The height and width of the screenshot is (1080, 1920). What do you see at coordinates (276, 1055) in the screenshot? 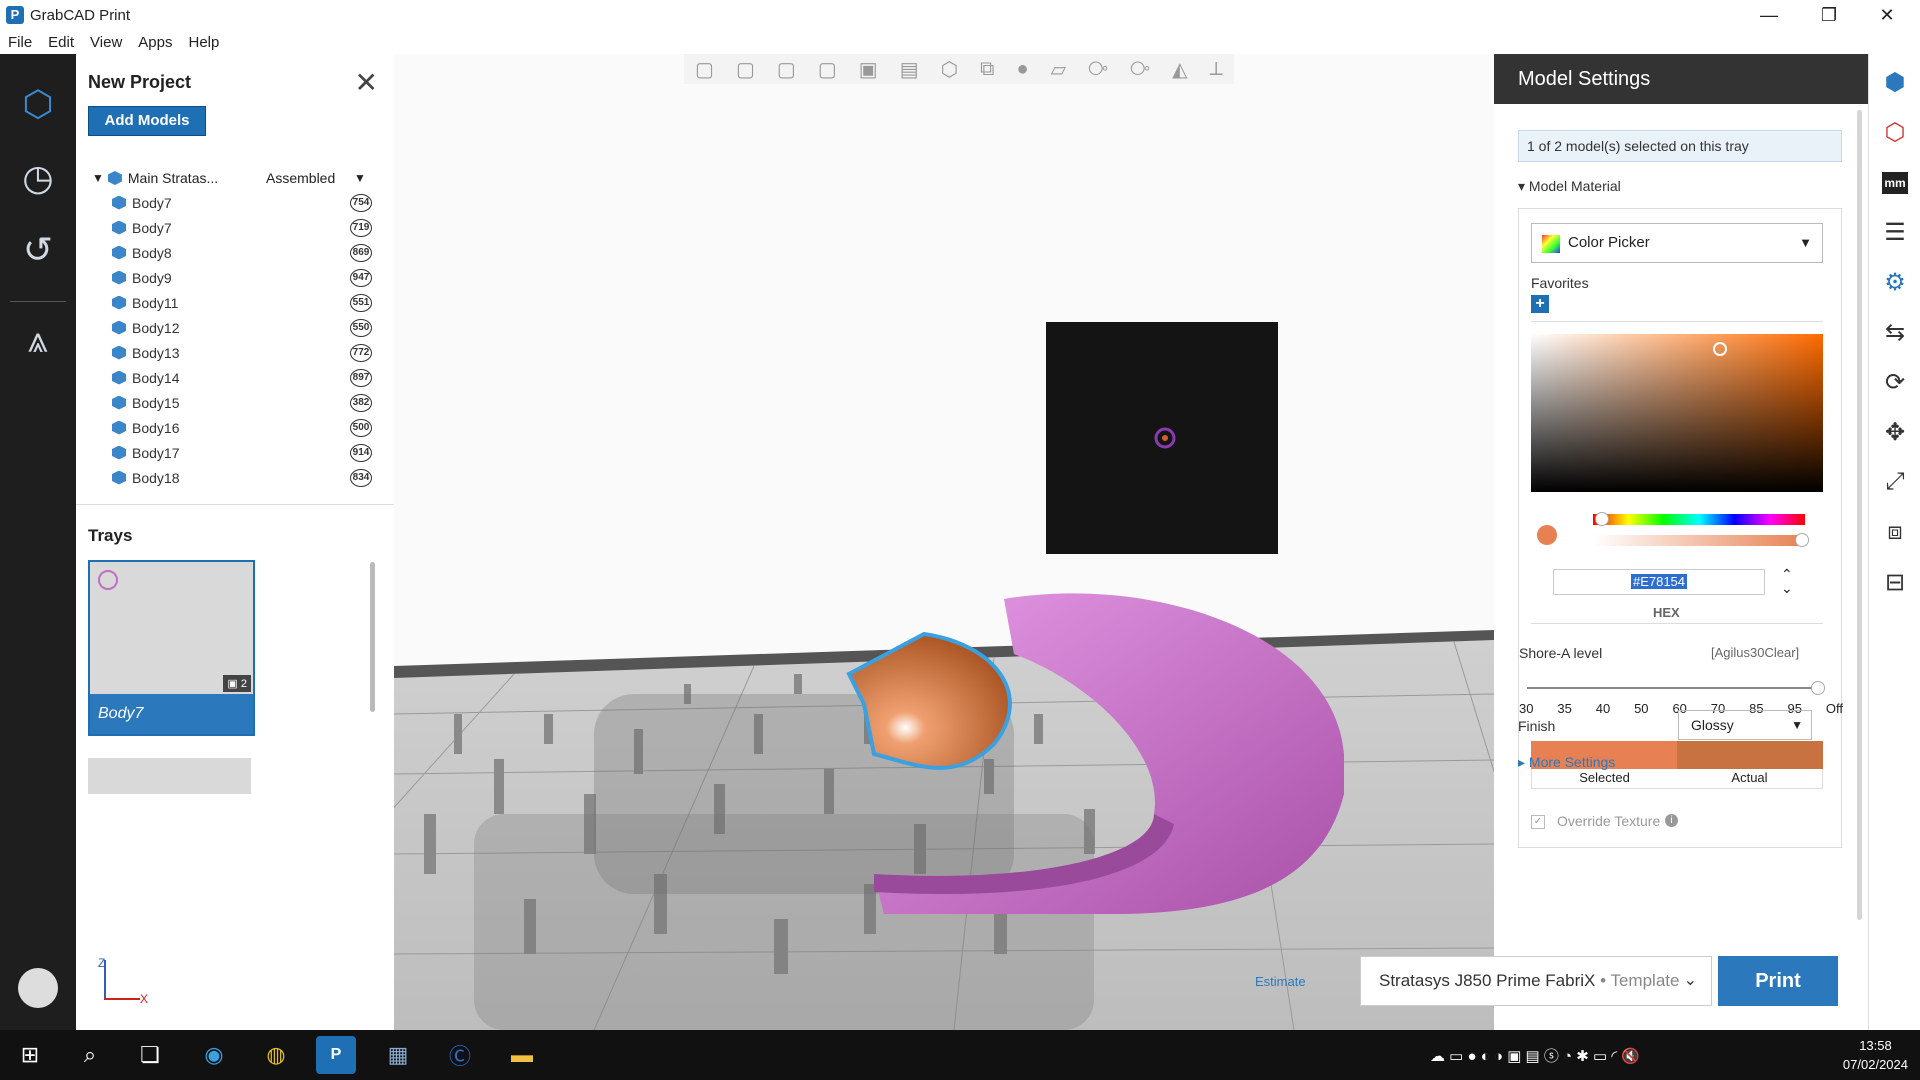
I see `chrome-icon: ◍` at bounding box center [276, 1055].